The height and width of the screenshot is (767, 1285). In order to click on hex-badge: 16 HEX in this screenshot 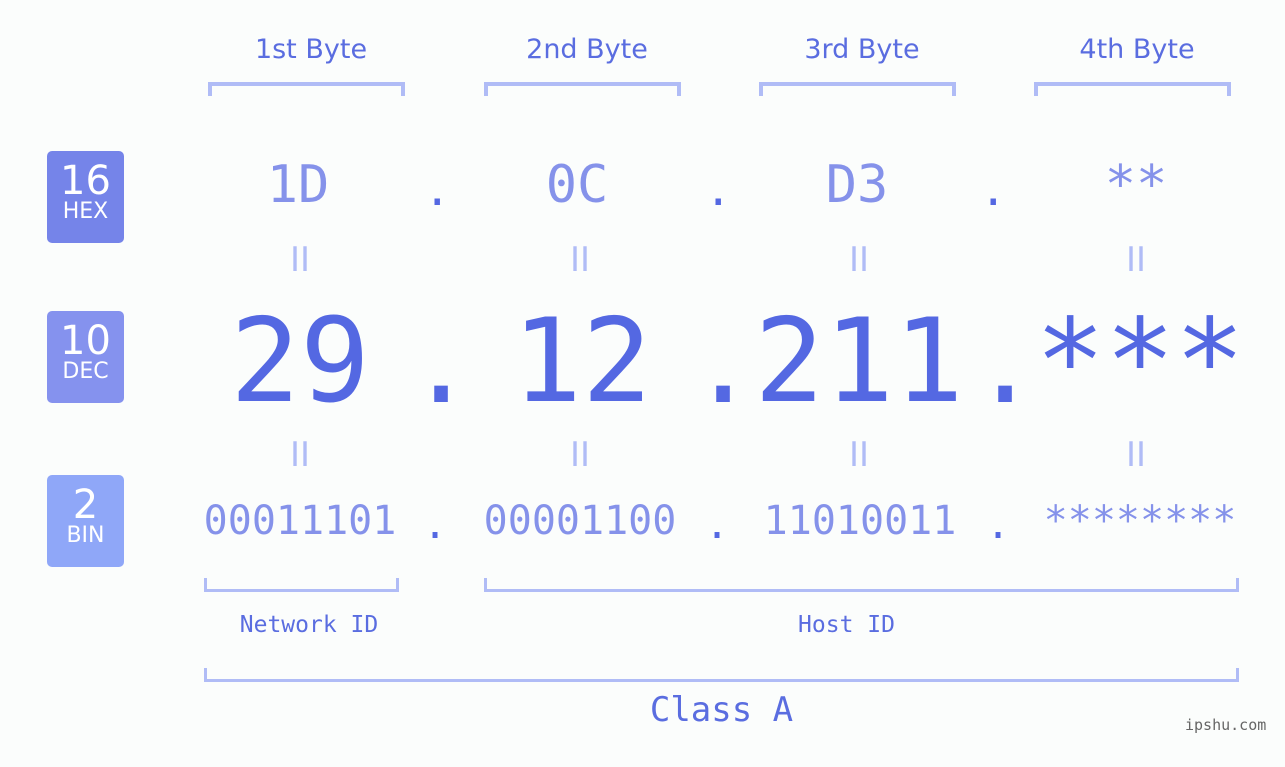, I will do `click(85, 197)`.